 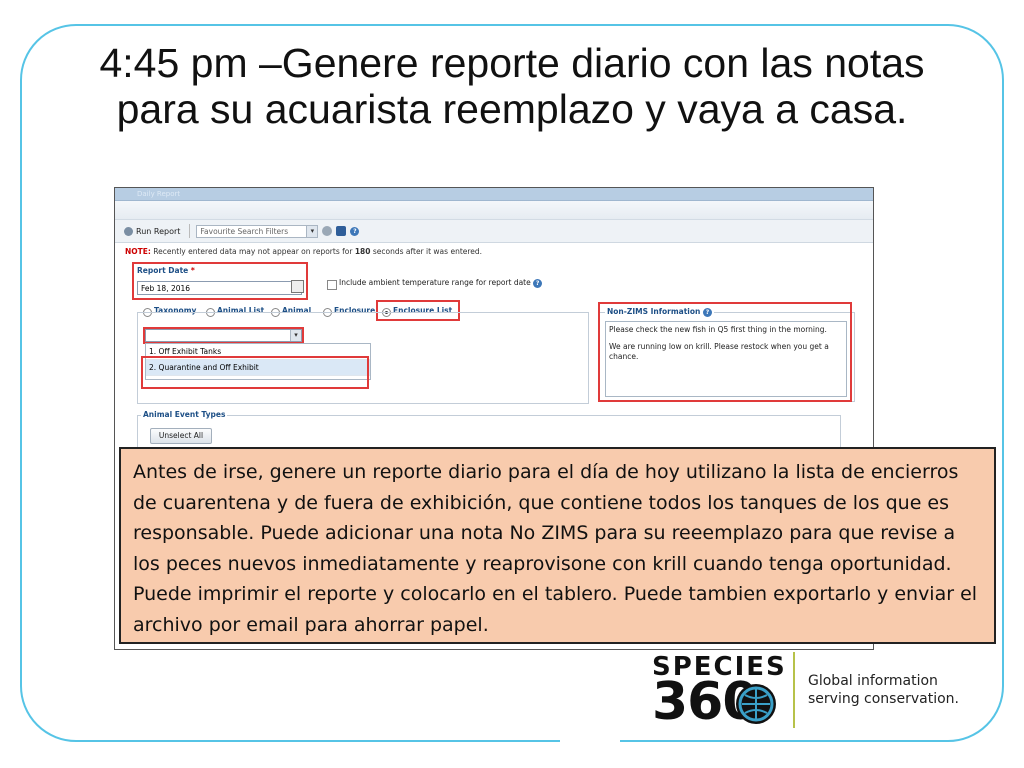 I want to click on run-report-button: Run Report, so click(x=152, y=231).